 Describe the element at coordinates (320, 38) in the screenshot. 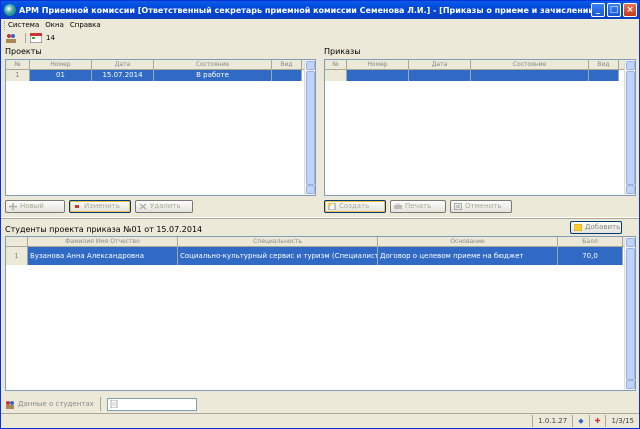

I see `toolbar: 14` at that location.